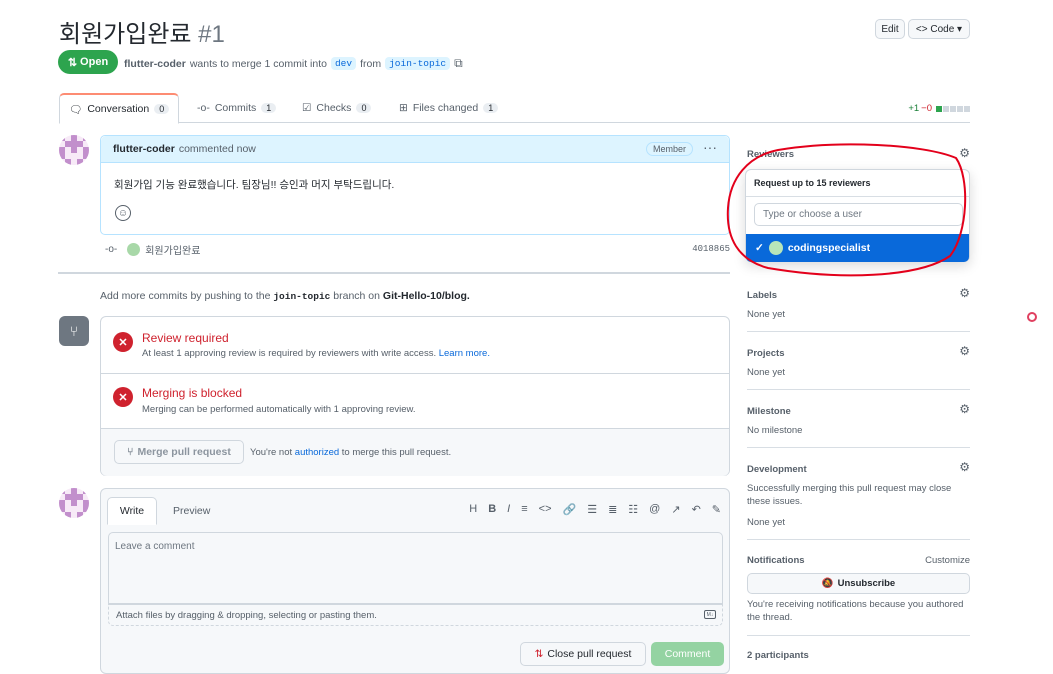 The image size is (1053, 674). What do you see at coordinates (191, 511) in the screenshot?
I see `tab-preview: Preview` at bounding box center [191, 511].